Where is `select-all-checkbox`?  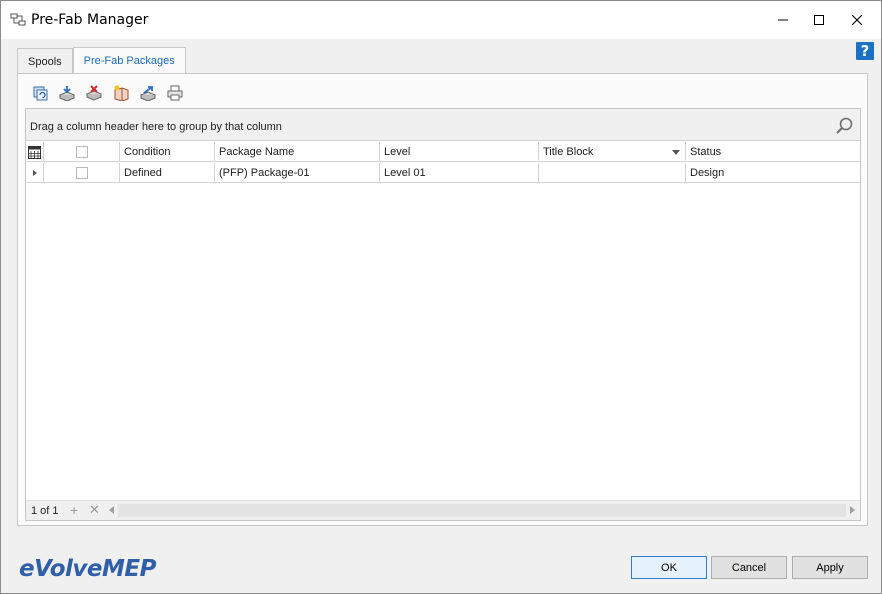
select-all-checkbox is located at coordinates (82, 152).